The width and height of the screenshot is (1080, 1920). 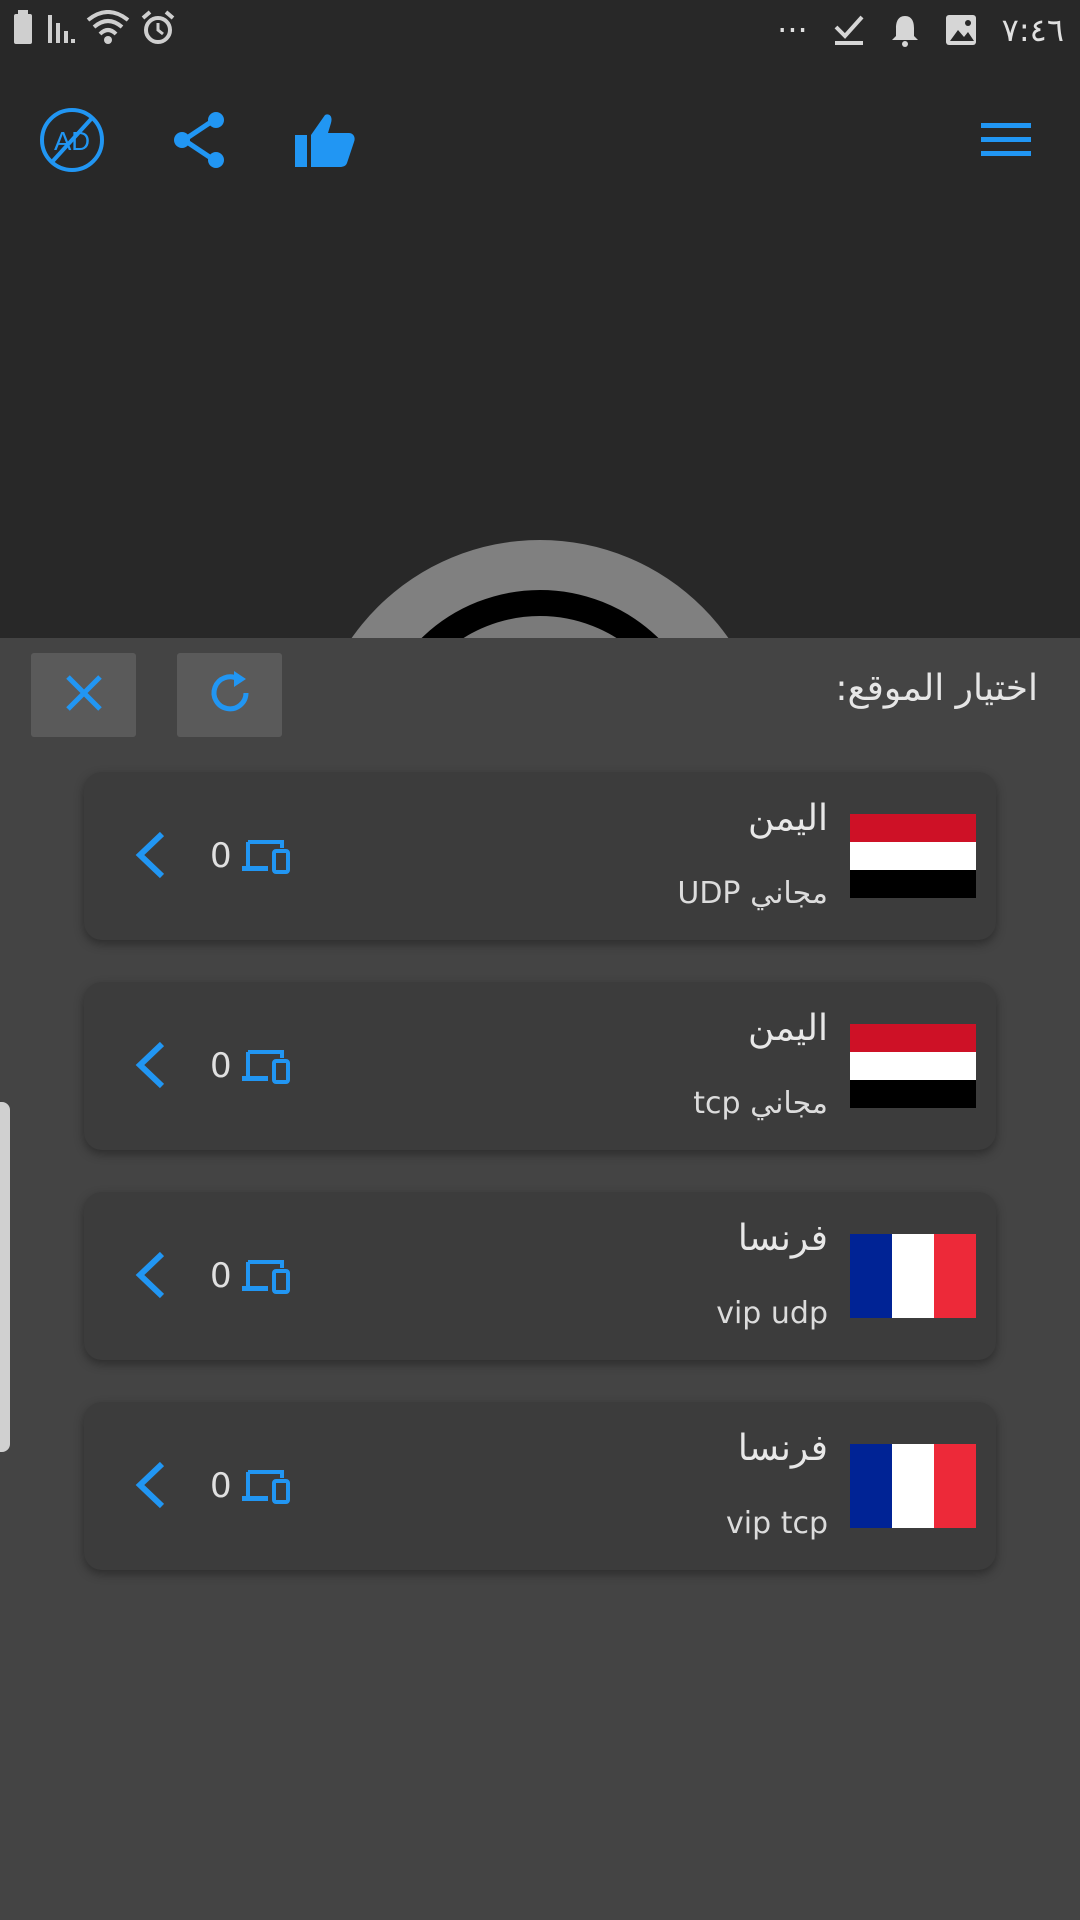 I want to click on rate-button, so click(x=325, y=142).